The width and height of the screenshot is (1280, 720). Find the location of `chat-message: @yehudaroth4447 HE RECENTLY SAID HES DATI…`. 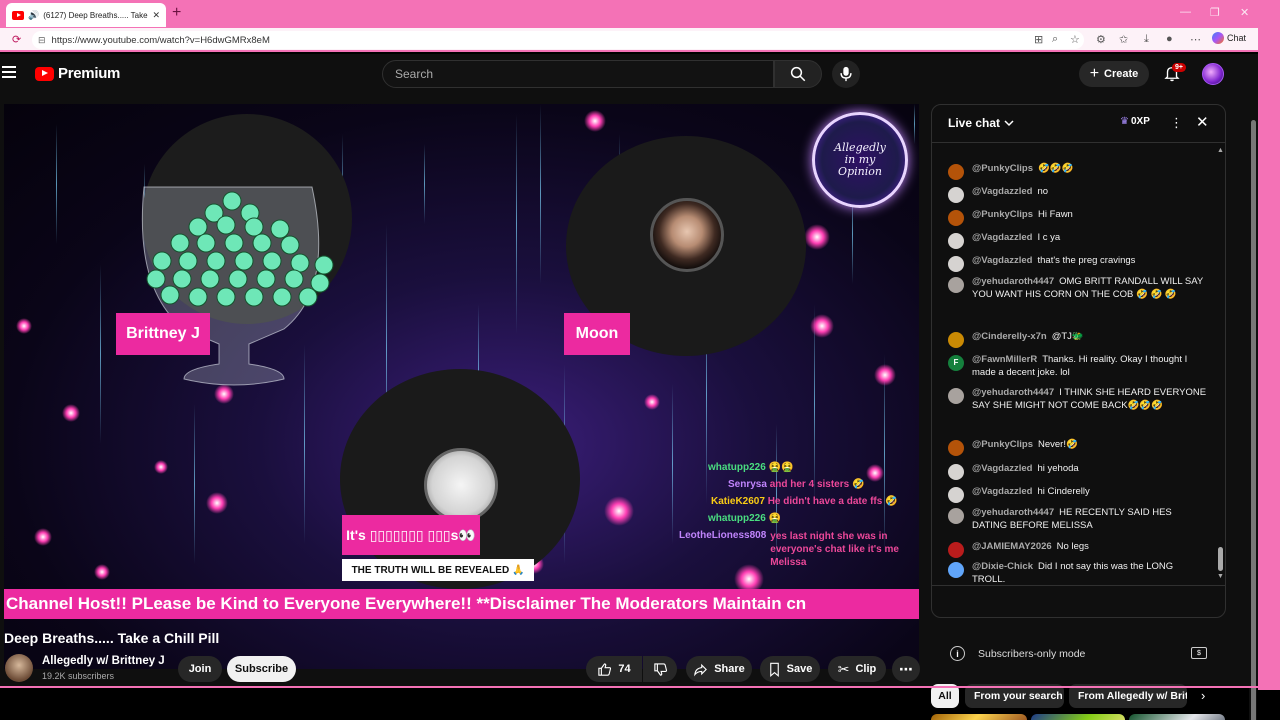

chat-message: @yehudaroth4447 HE RECENTLY SAID HES DATI… is located at coordinates (1078, 519).